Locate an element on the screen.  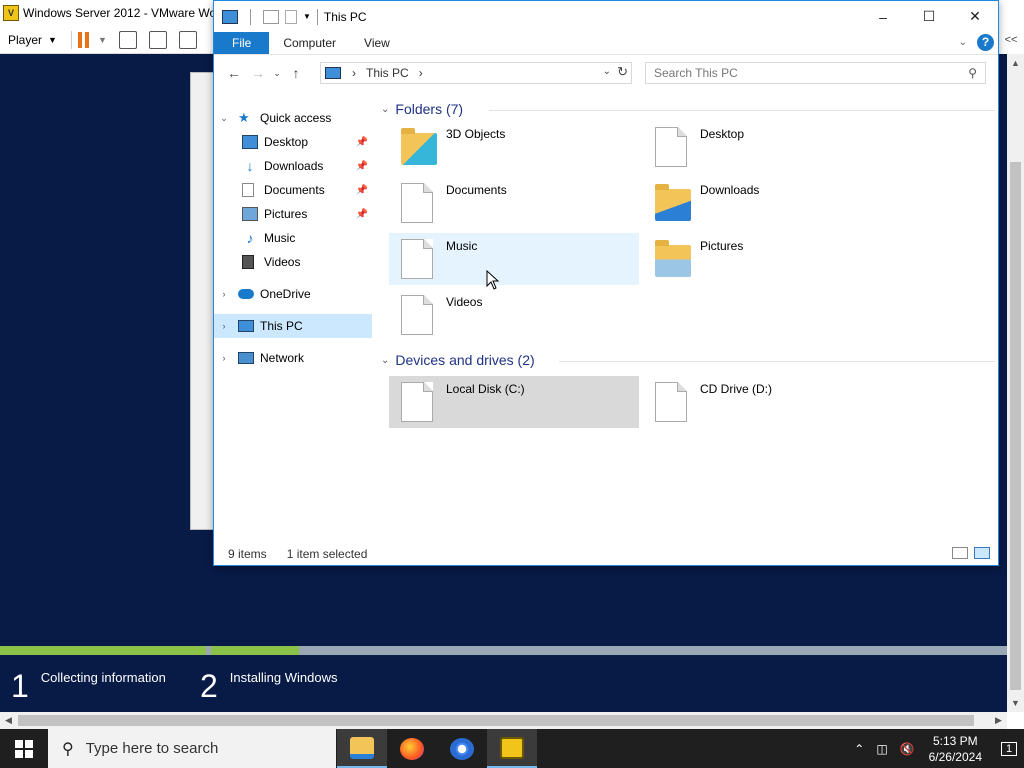
nav-pictures: Pictures 📌 is located at coordinates (293, 214).